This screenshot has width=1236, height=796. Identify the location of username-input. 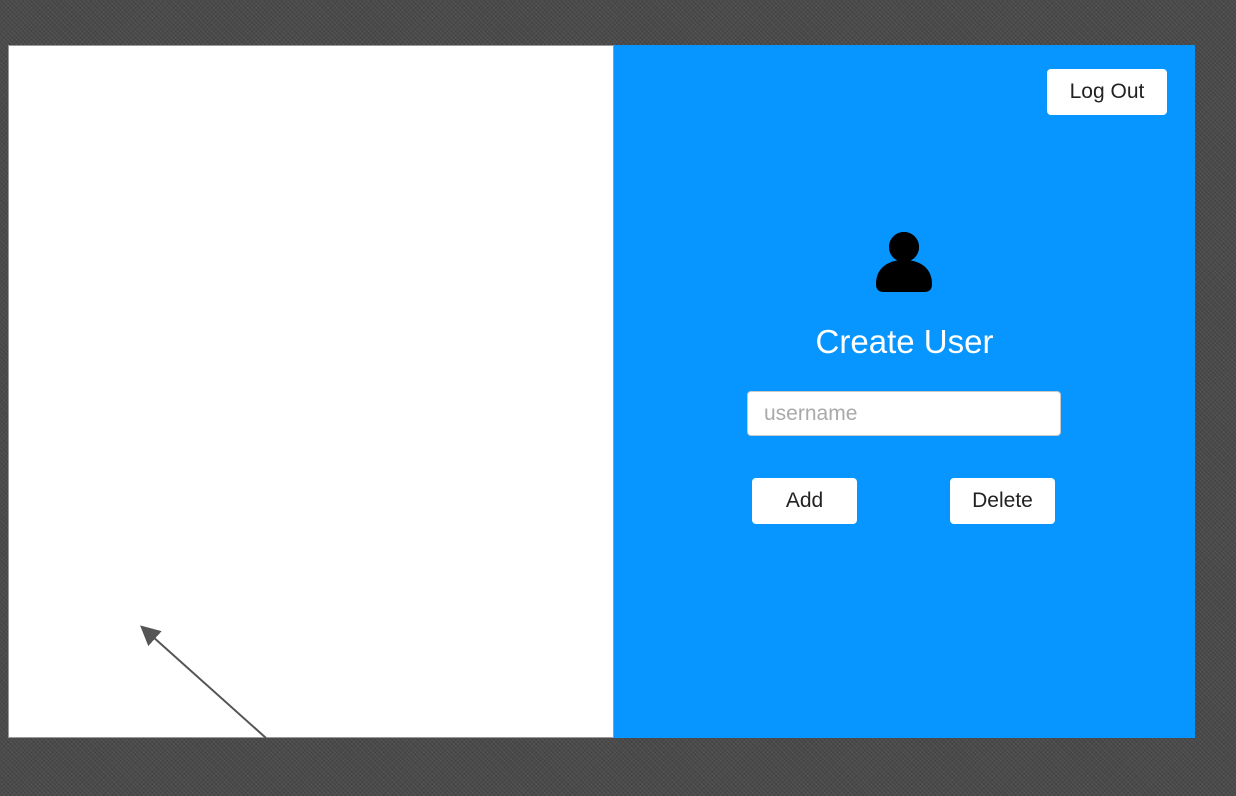
(904, 413).